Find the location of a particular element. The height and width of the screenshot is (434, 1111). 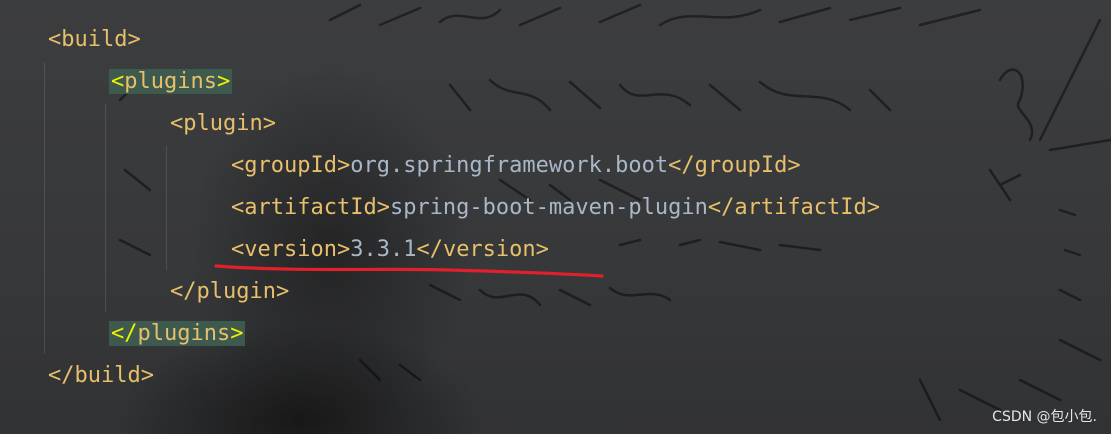

red-underline-annotation is located at coordinates (409, 271).